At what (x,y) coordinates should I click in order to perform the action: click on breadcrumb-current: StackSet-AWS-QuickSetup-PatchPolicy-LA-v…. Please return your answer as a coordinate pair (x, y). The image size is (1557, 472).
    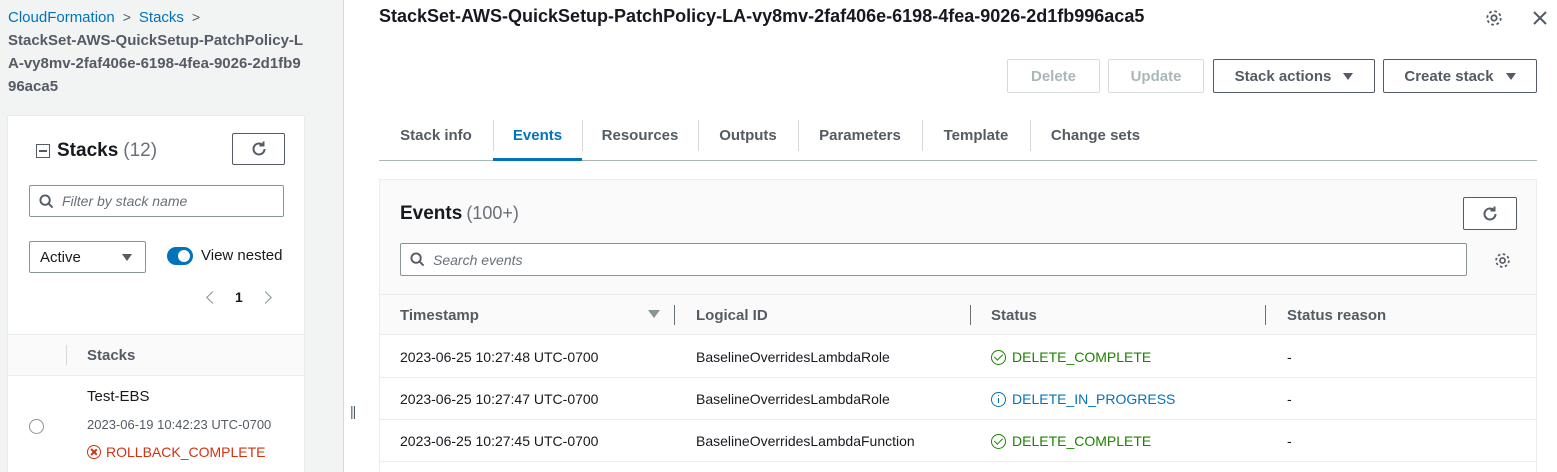
    Looking at the image, I should click on (156, 63).